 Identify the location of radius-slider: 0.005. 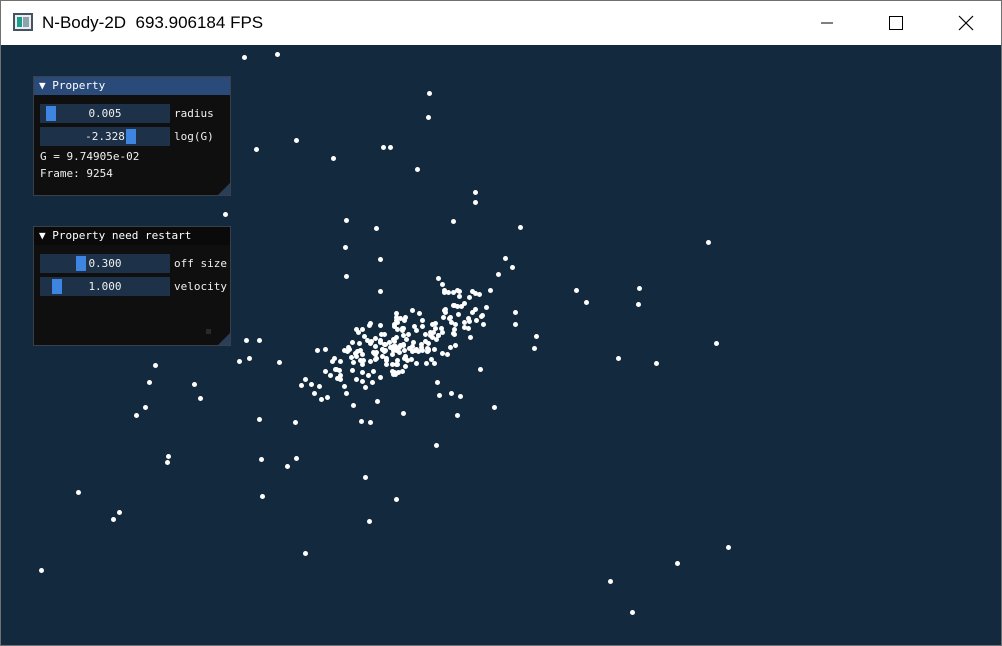
(105, 113).